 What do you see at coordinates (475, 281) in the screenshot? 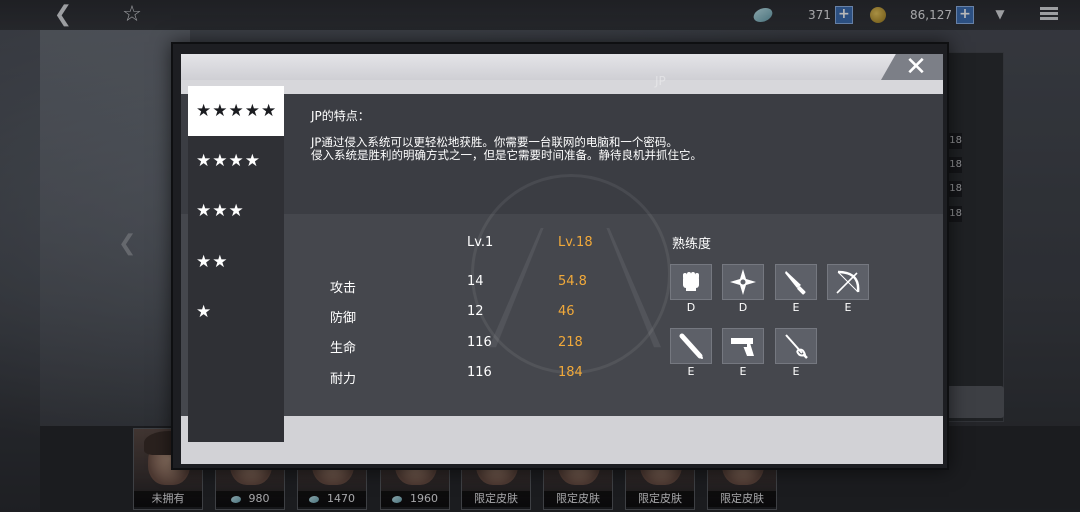
I see `stat-attack-lv1: 14` at bounding box center [475, 281].